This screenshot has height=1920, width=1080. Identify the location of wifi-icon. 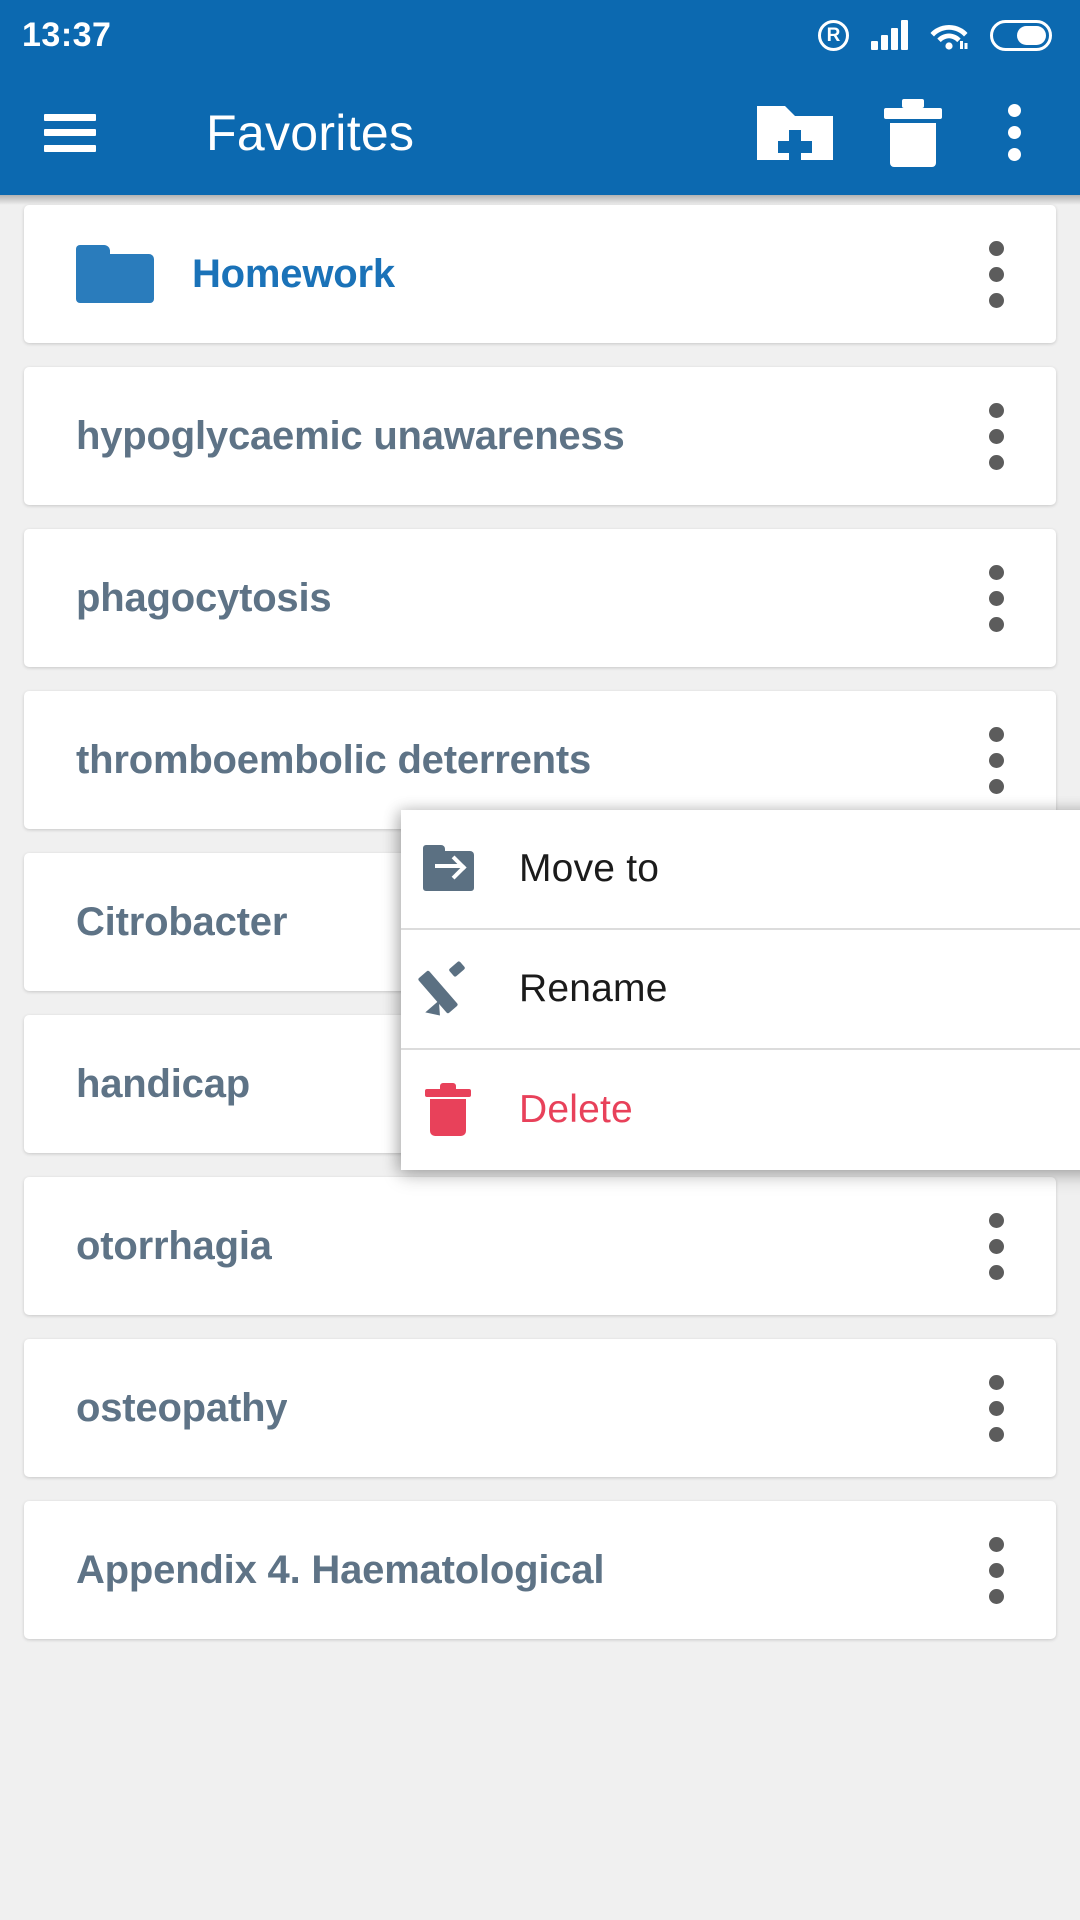
(949, 35).